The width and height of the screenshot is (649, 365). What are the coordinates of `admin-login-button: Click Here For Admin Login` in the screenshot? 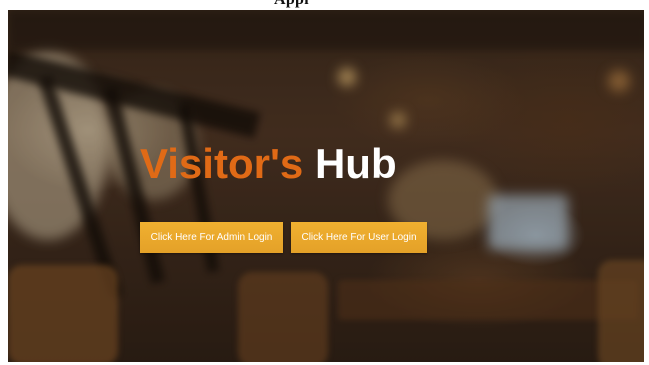 It's located at (211, 237).